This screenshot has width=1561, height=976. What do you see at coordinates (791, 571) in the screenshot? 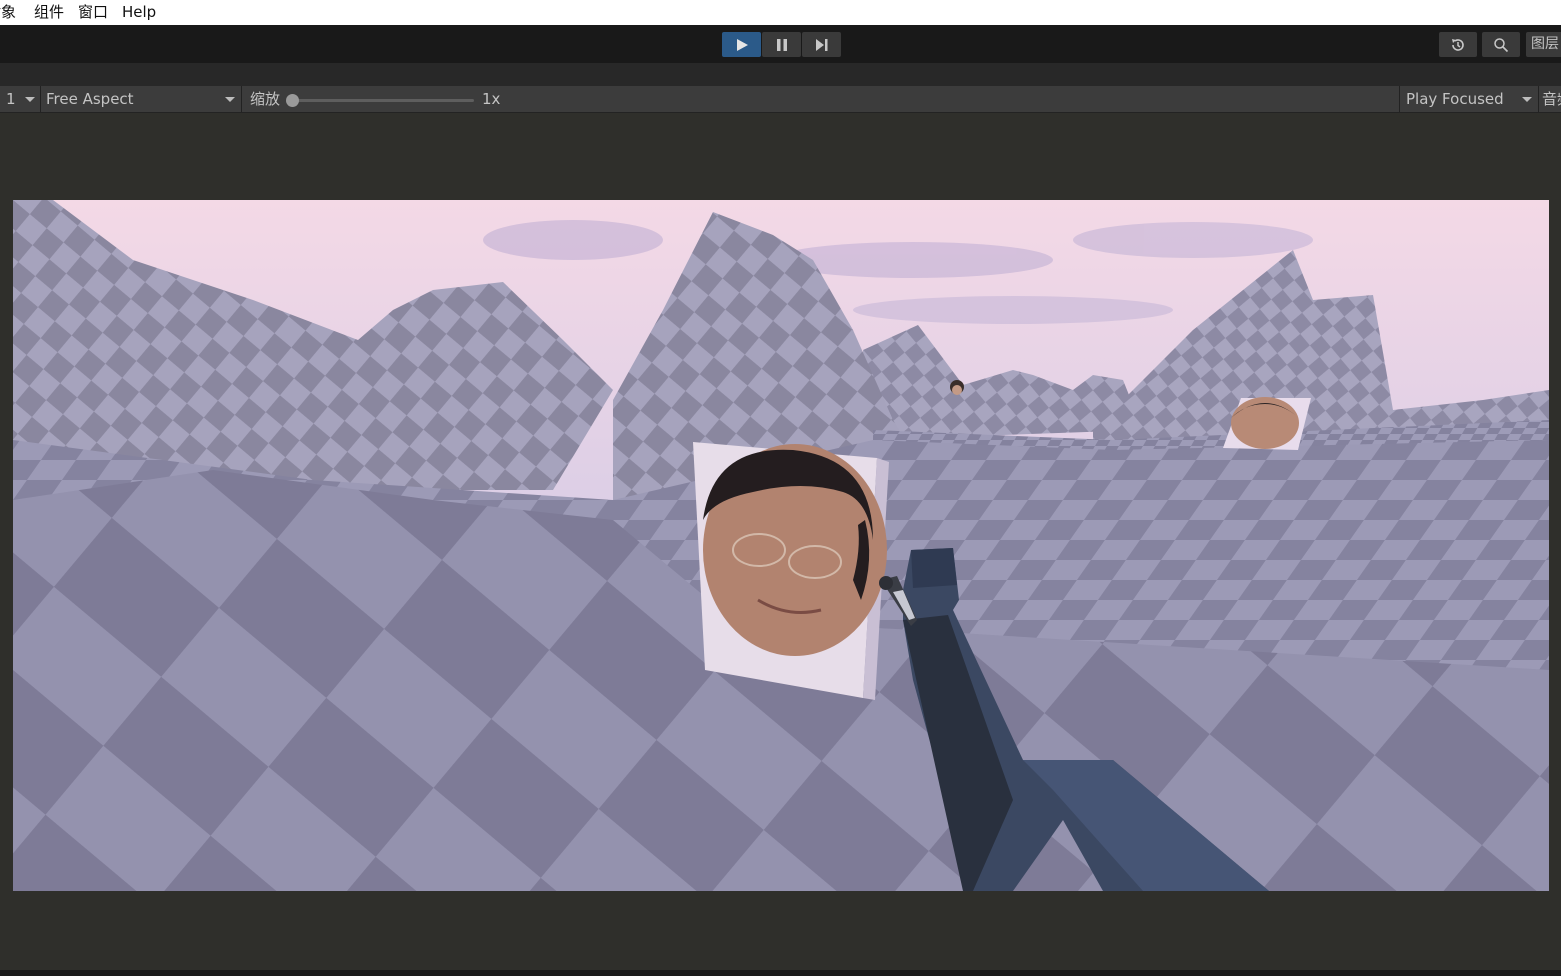
I see `near-face-target` at bounding box center [791, 571].